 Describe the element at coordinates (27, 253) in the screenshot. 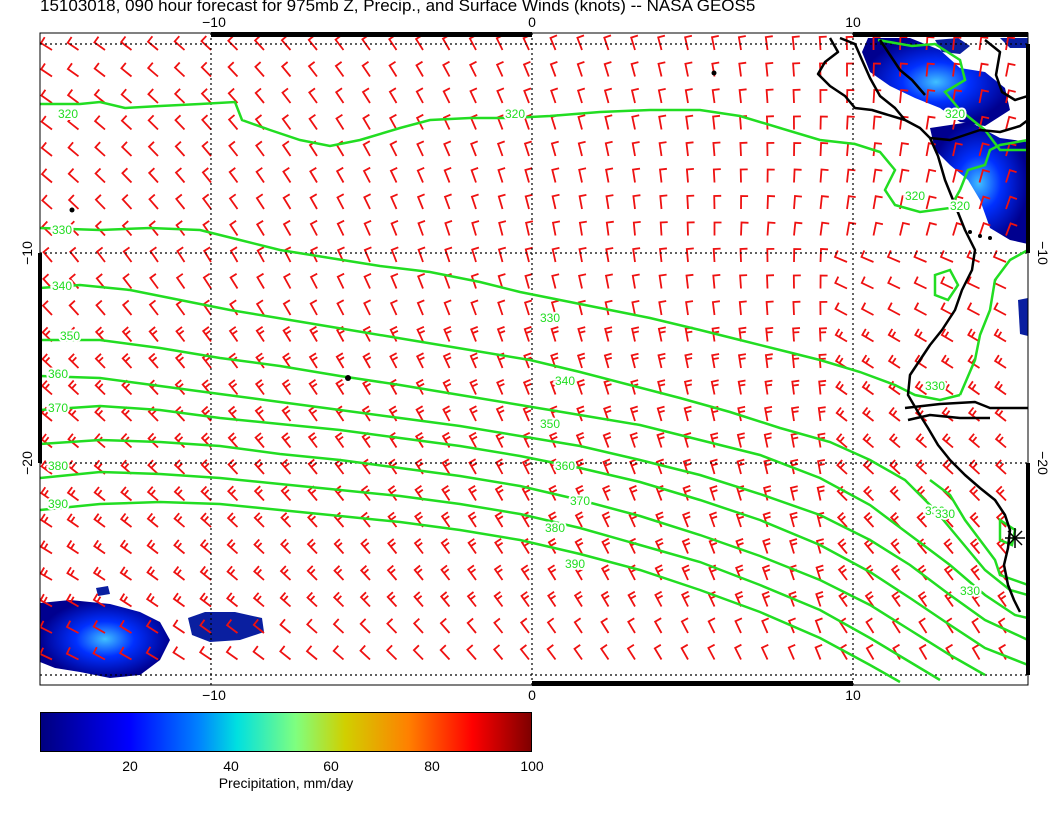

I see `left-tick-neg10: −10` at that location.